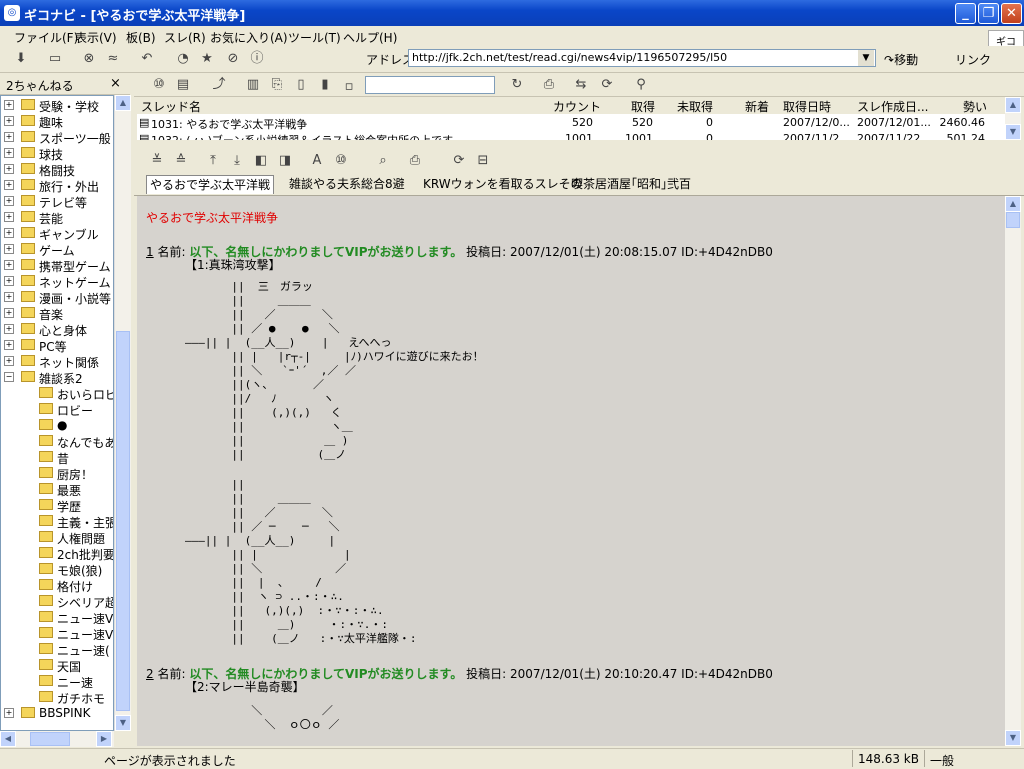  I want to click on tree-vertical-scrollbar: ▲ ▼, so click(122, 413).